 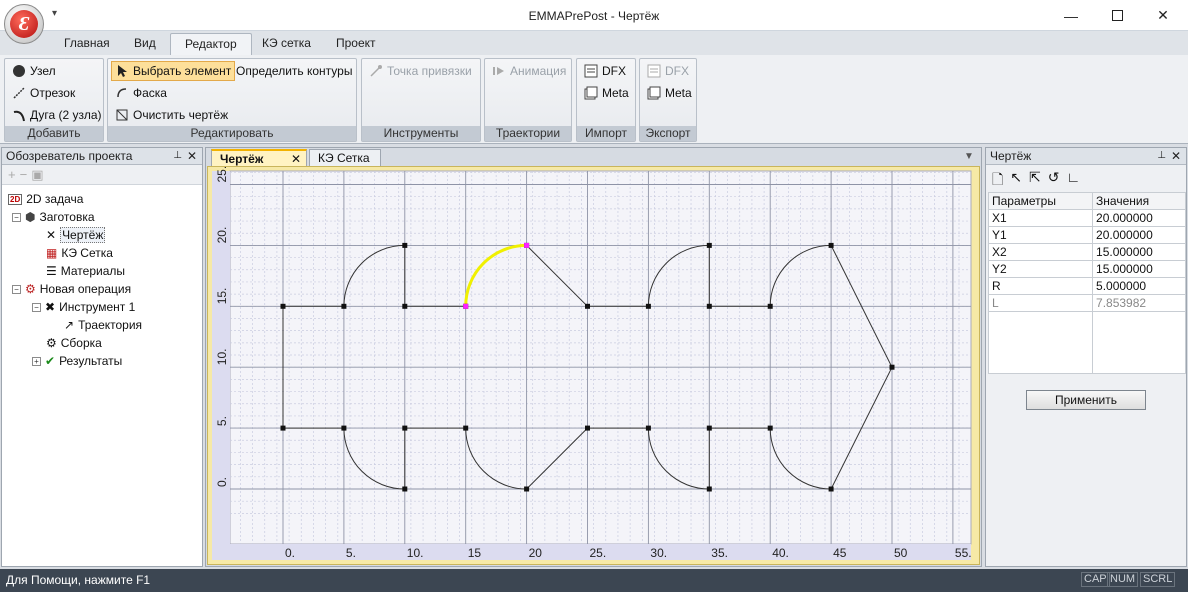 I want to click on define-contours-button: Определить контуры, so click(x=294, y=71).